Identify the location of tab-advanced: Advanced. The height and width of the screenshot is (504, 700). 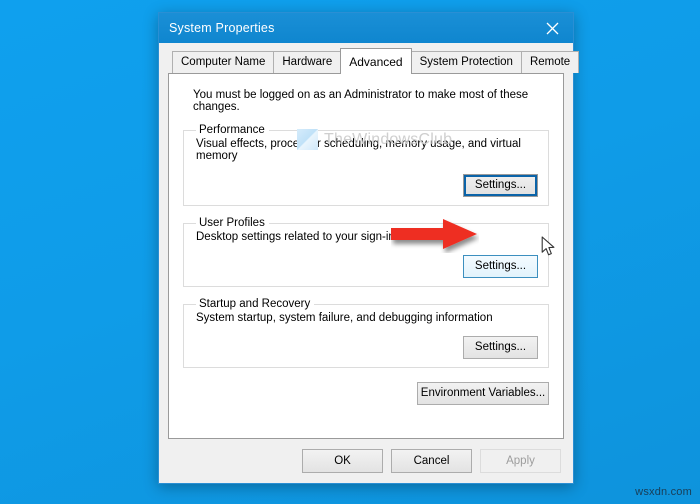
(376, 61).